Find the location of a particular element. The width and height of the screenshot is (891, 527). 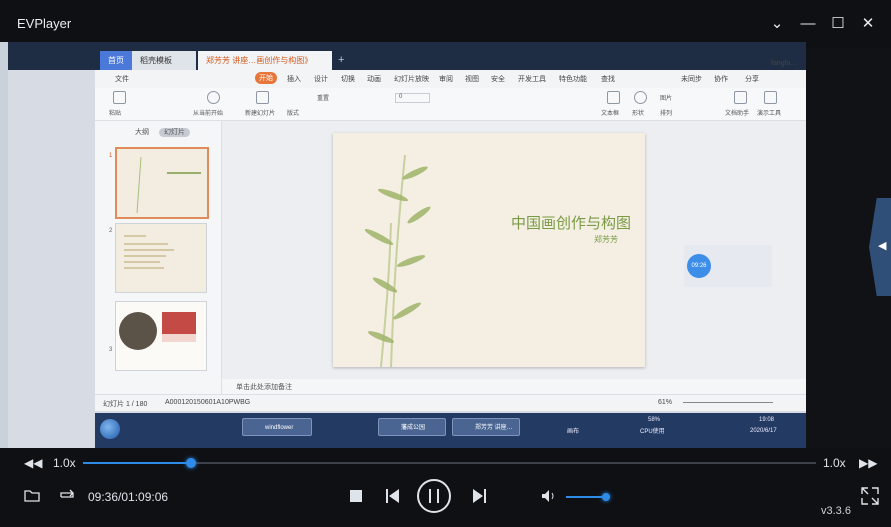

volume-icon is located at coordinates (549, 498).